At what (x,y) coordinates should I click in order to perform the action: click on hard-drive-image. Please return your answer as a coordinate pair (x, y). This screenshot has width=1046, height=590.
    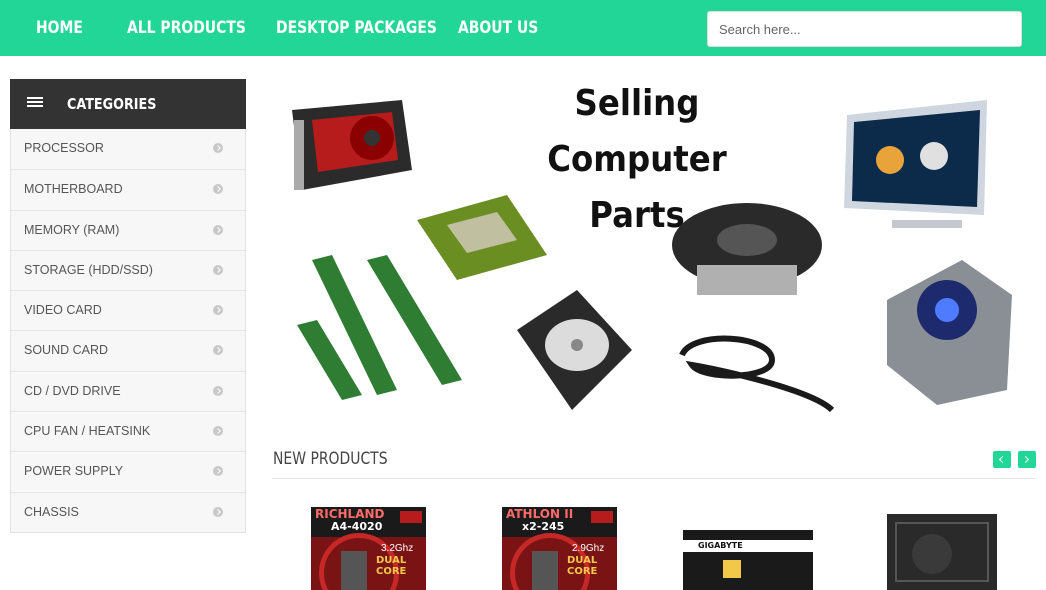
    Looking at the image, I should click on (574, 350).